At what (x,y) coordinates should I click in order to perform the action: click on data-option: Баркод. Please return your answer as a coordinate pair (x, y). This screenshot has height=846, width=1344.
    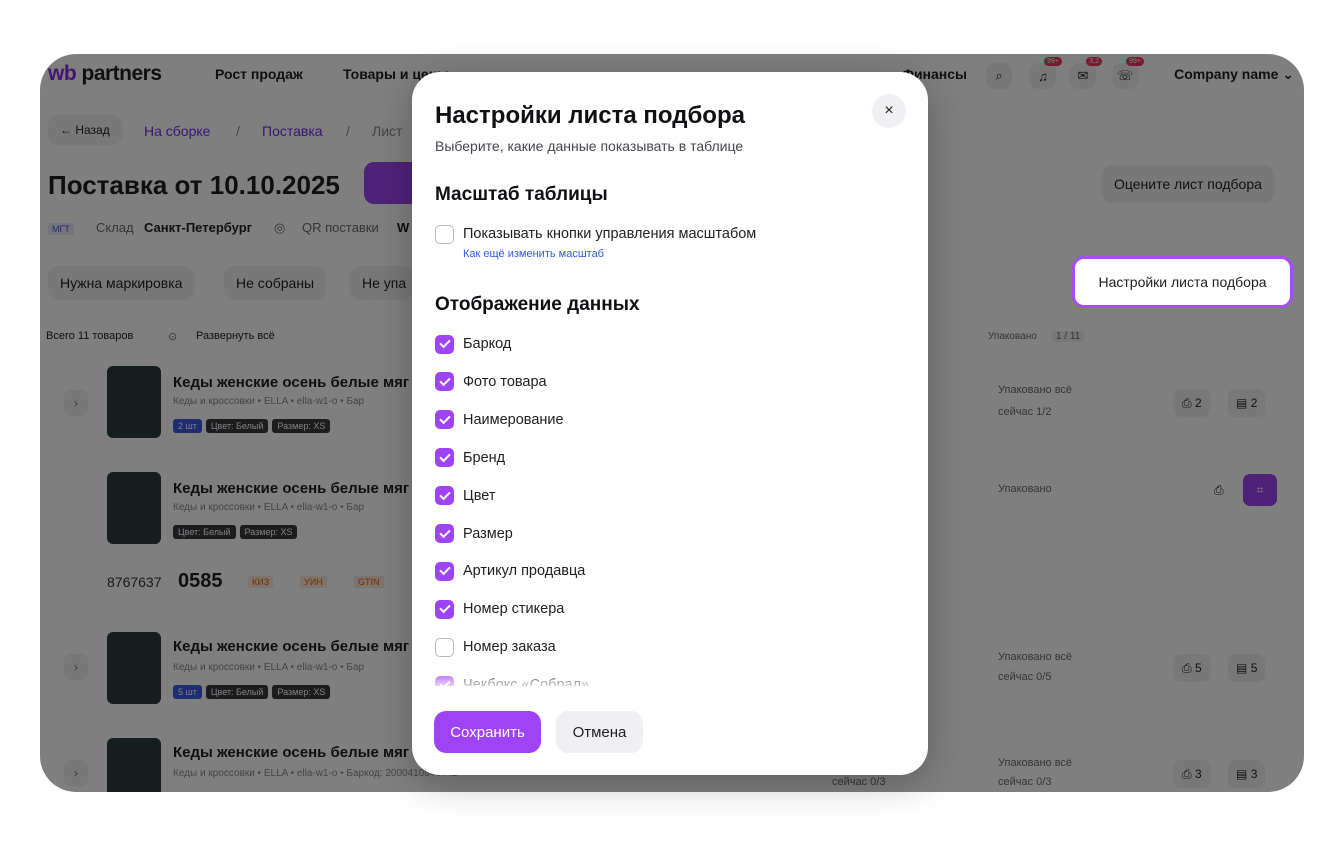
    Looking at the image, I should click on (473, 344).